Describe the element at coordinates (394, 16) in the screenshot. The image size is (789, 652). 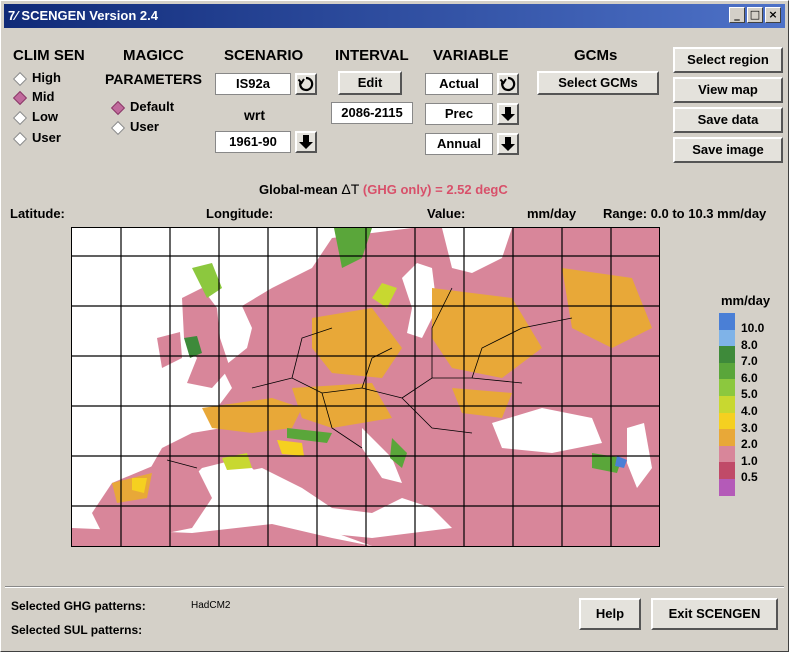
I see `title-bar: 7⁄ SCENGEN Version 2.4 _ □ ×` at that location.